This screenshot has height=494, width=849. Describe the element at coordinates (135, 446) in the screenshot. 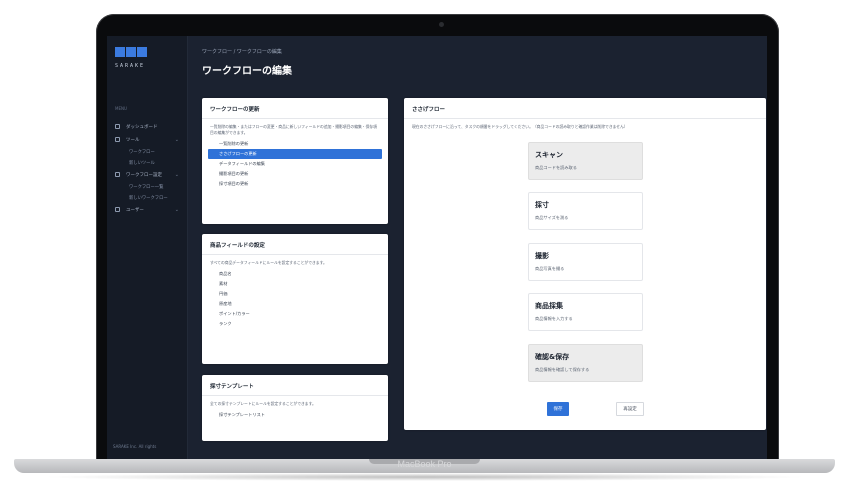

I see `sidebar-footer: SARAKE Inc. All rights` at that location.